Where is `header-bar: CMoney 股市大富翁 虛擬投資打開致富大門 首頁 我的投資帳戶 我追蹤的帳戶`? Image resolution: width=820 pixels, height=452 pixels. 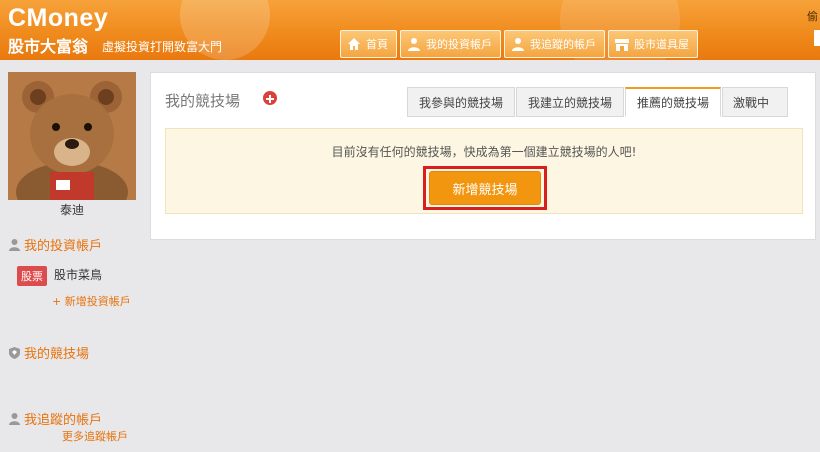
header-bar: CMoney 股市大富翁 虛擬投資打開致富大門 首頁 我的投資帳戶 我追蹤的帳戶 is located at coordinates (410, 30).